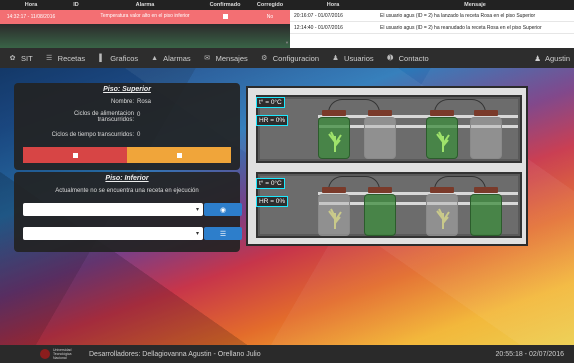  I want to click on nav-contacto: ➊ Contacto, so click(407, 58).